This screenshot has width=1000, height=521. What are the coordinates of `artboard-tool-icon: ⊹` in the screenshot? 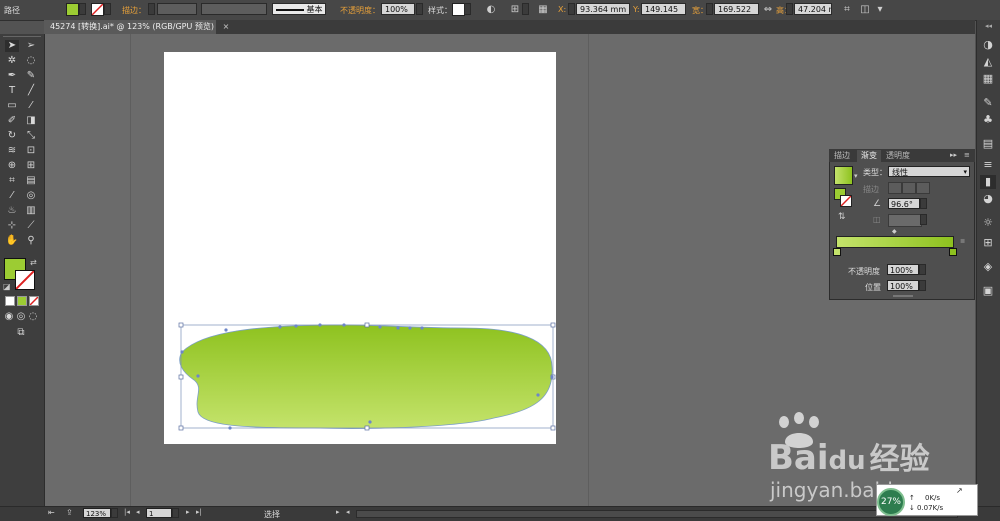 It's located at (12, 226).